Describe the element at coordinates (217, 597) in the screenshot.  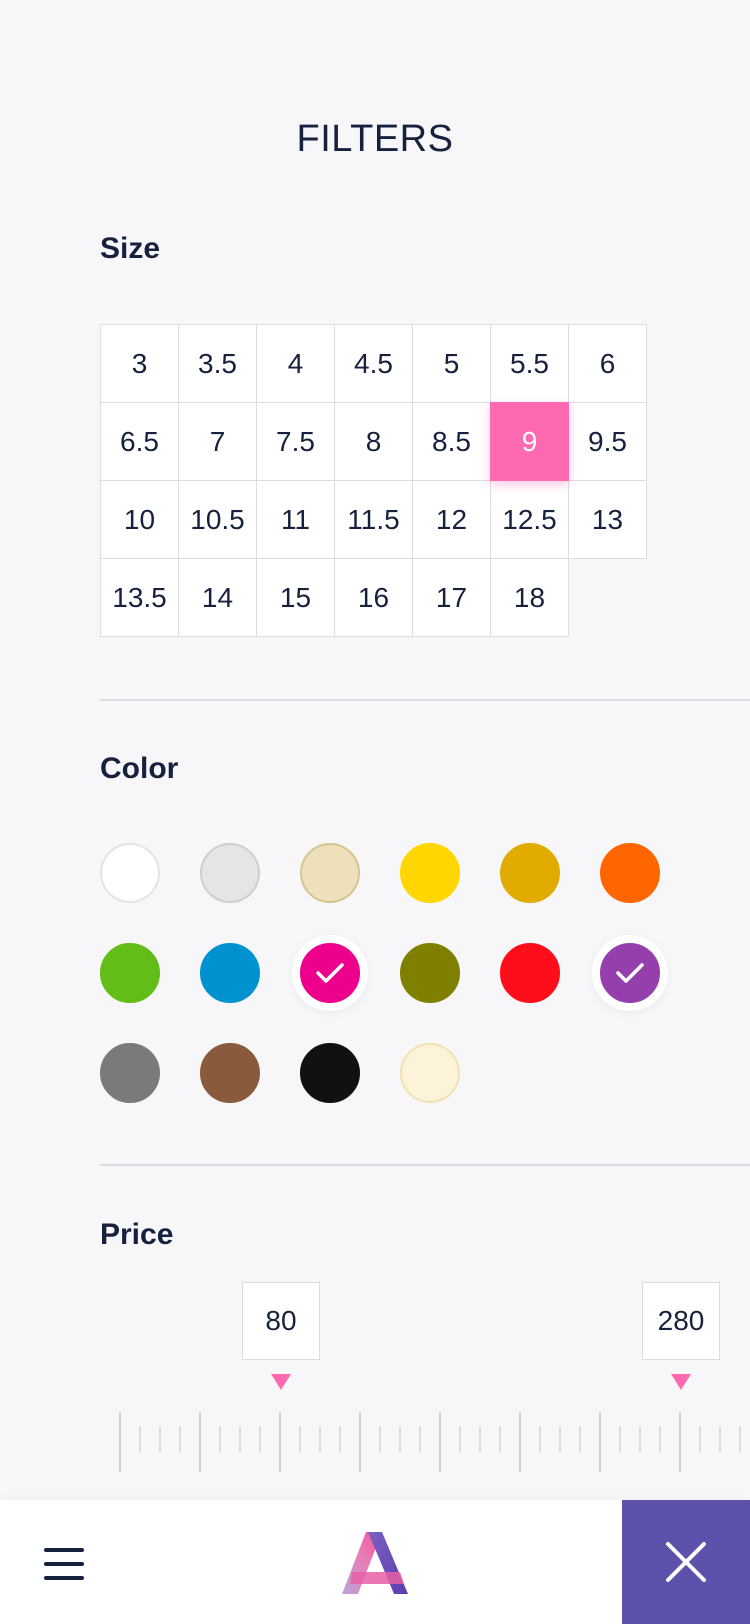
I see `size-option: 14` at that location.